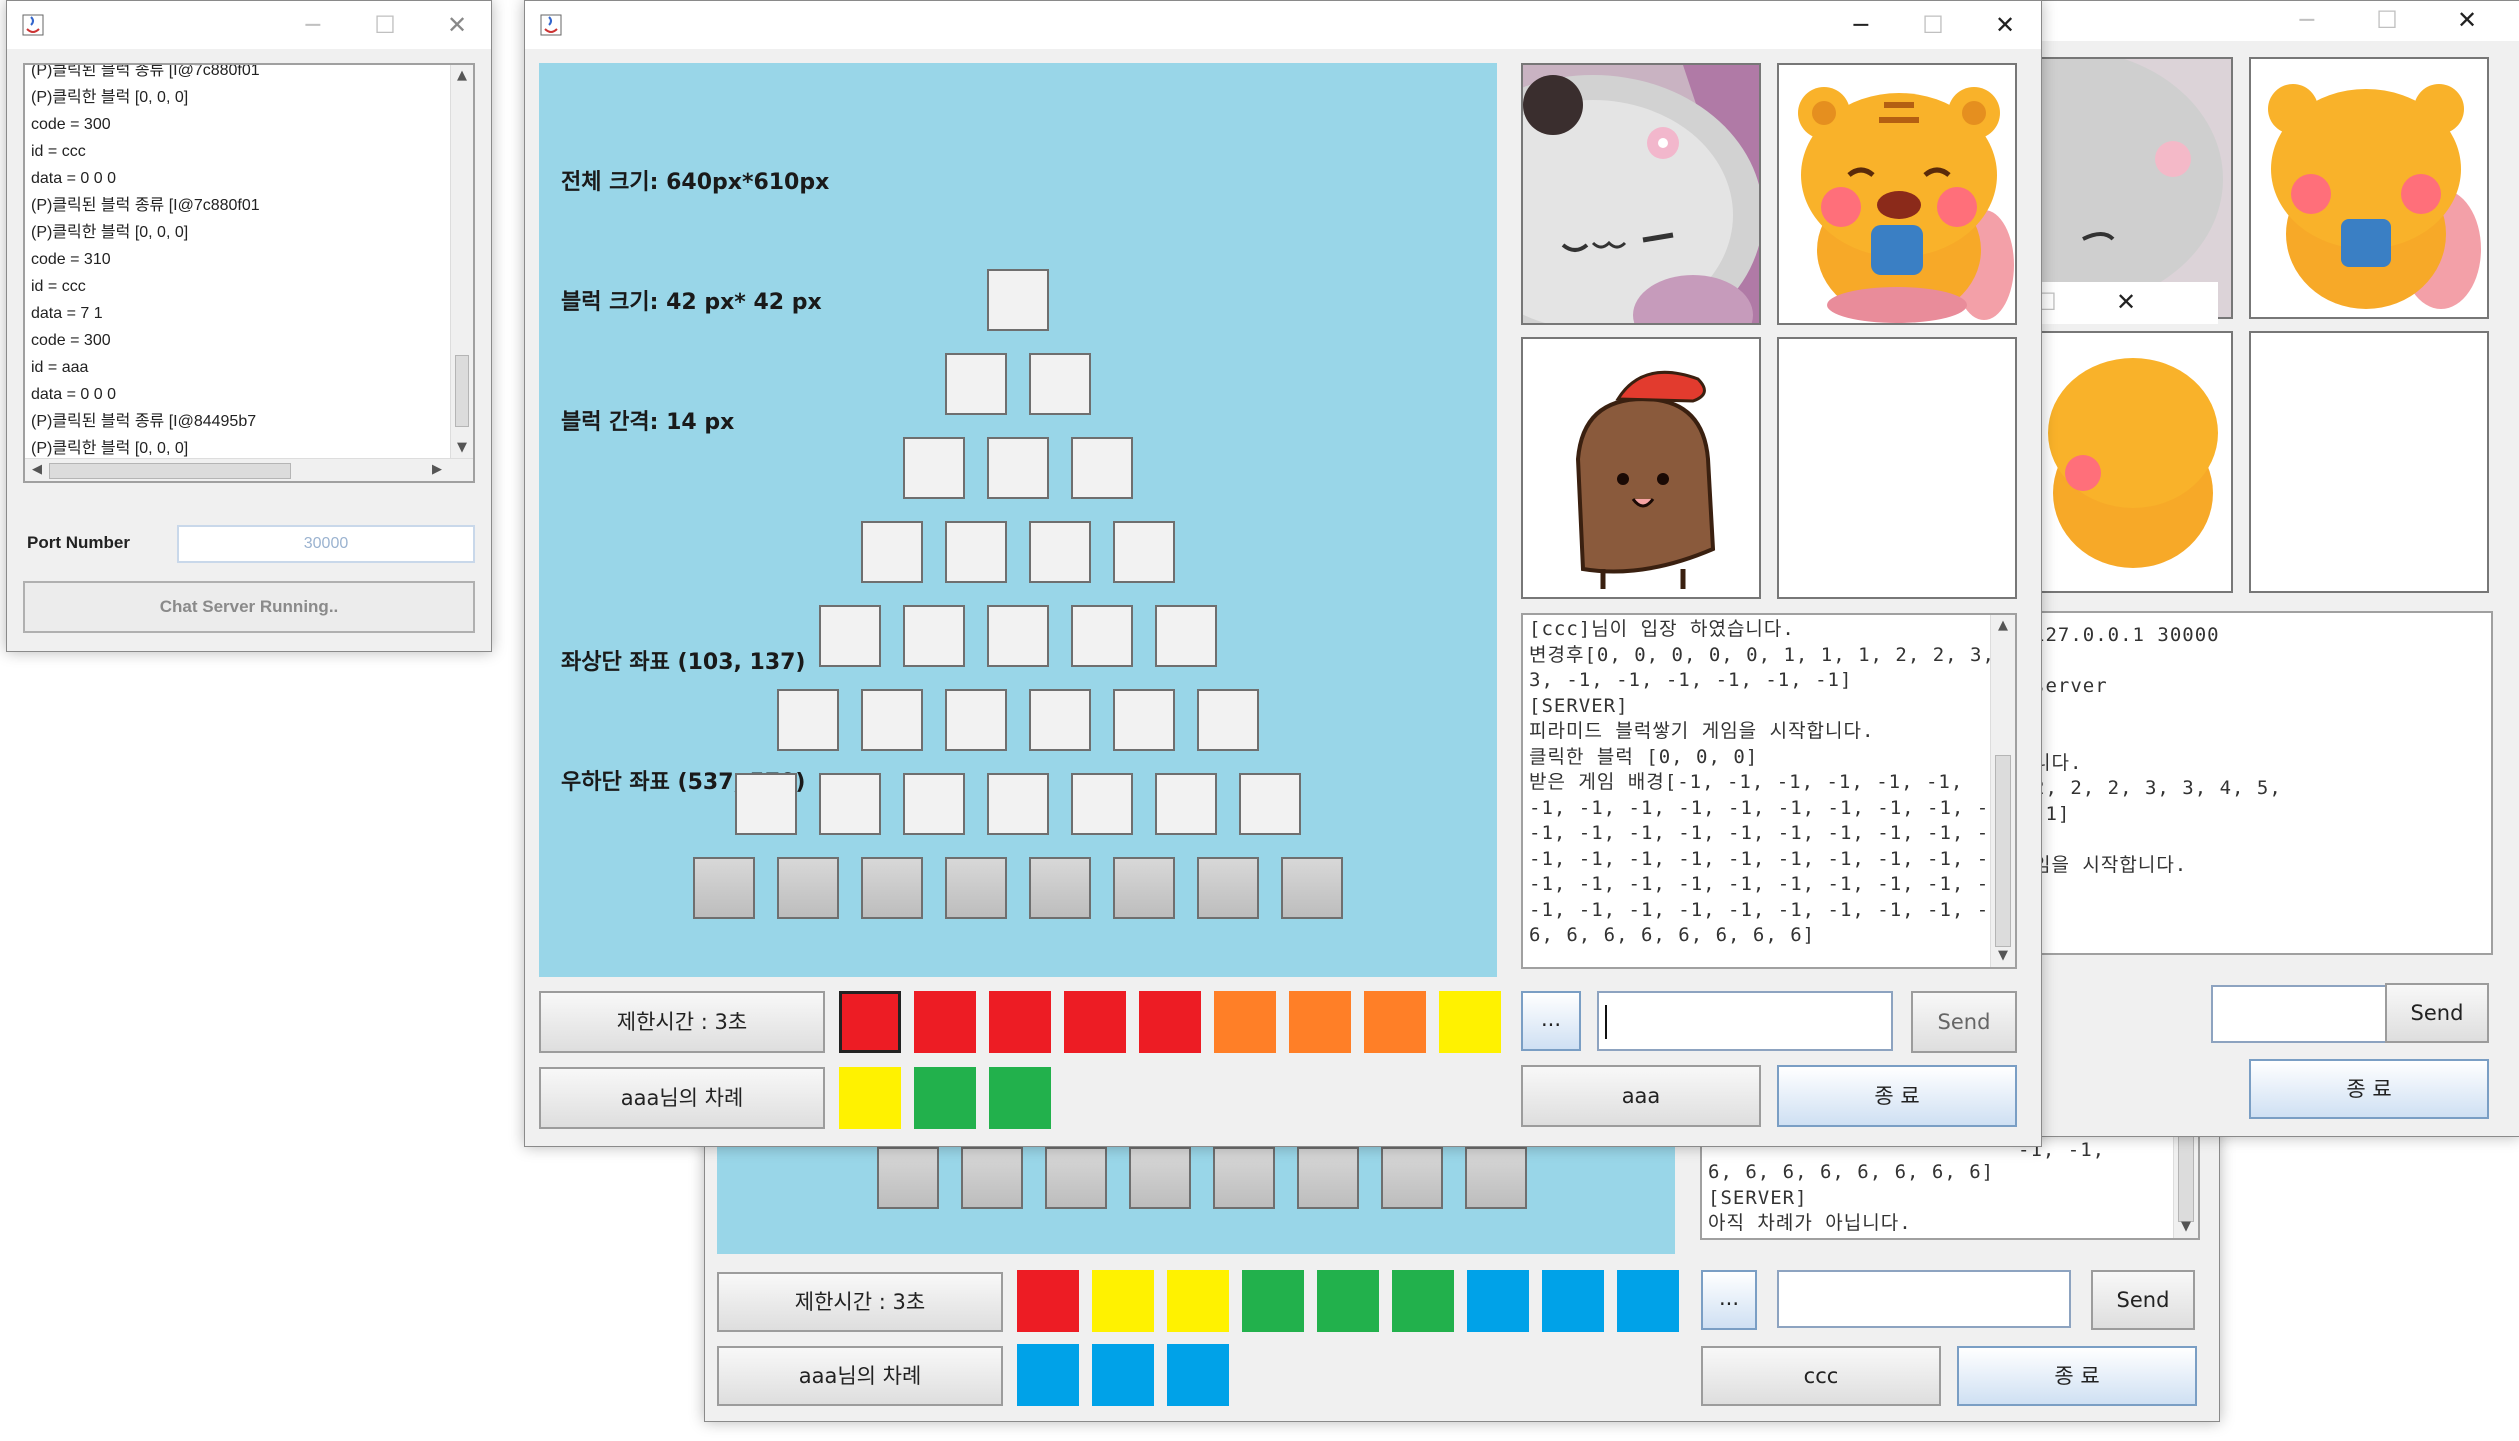 Image resolution: width=2519 pixels, height=1441 pixels. What do you see at coordinates (326, 544) in the screenshot?
I see `port-input: 30000` at bounding box center [326, 544].